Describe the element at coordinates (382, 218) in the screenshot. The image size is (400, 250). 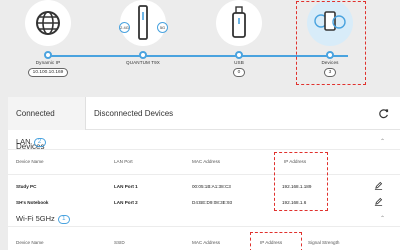
I see `wifi-collapse-icon: ⌃` at that location.